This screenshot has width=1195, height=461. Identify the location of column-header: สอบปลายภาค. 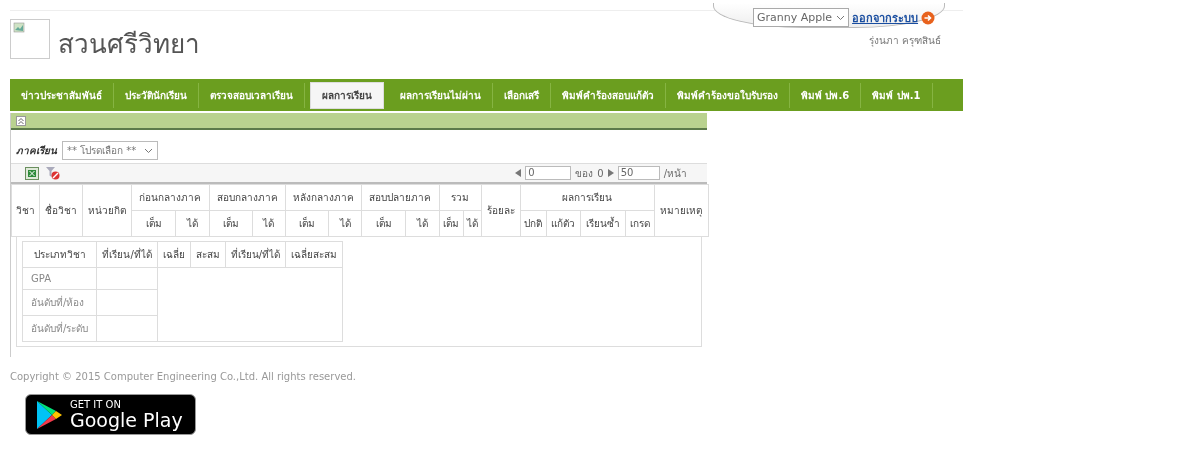
(400, 197).